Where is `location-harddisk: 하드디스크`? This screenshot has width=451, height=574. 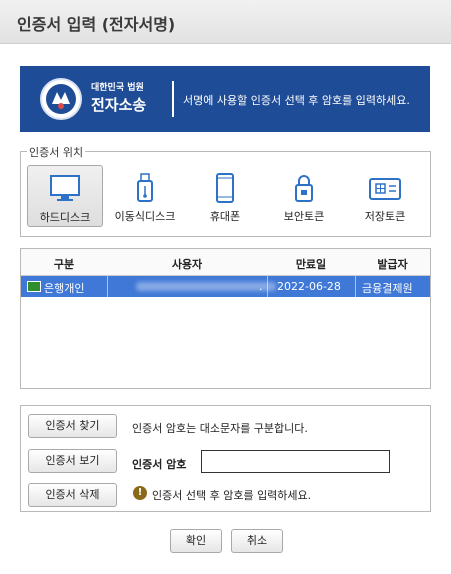
location-harddisk: 하드디스크 is located at coordinates (65, 196).